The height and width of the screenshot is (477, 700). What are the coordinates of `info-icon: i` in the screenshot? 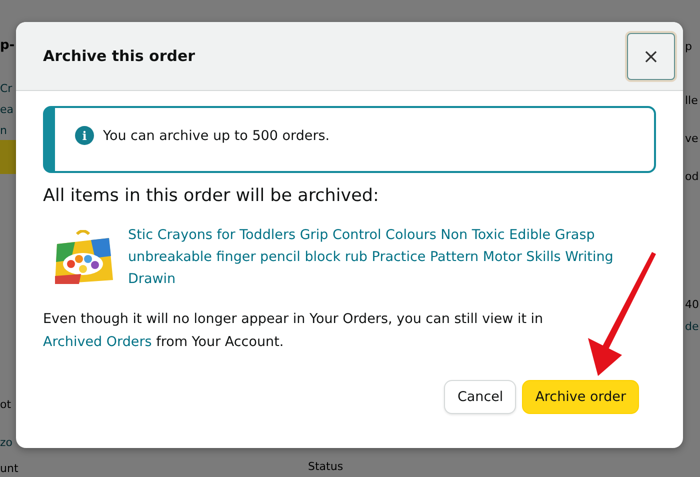 It's located at (84, 135).